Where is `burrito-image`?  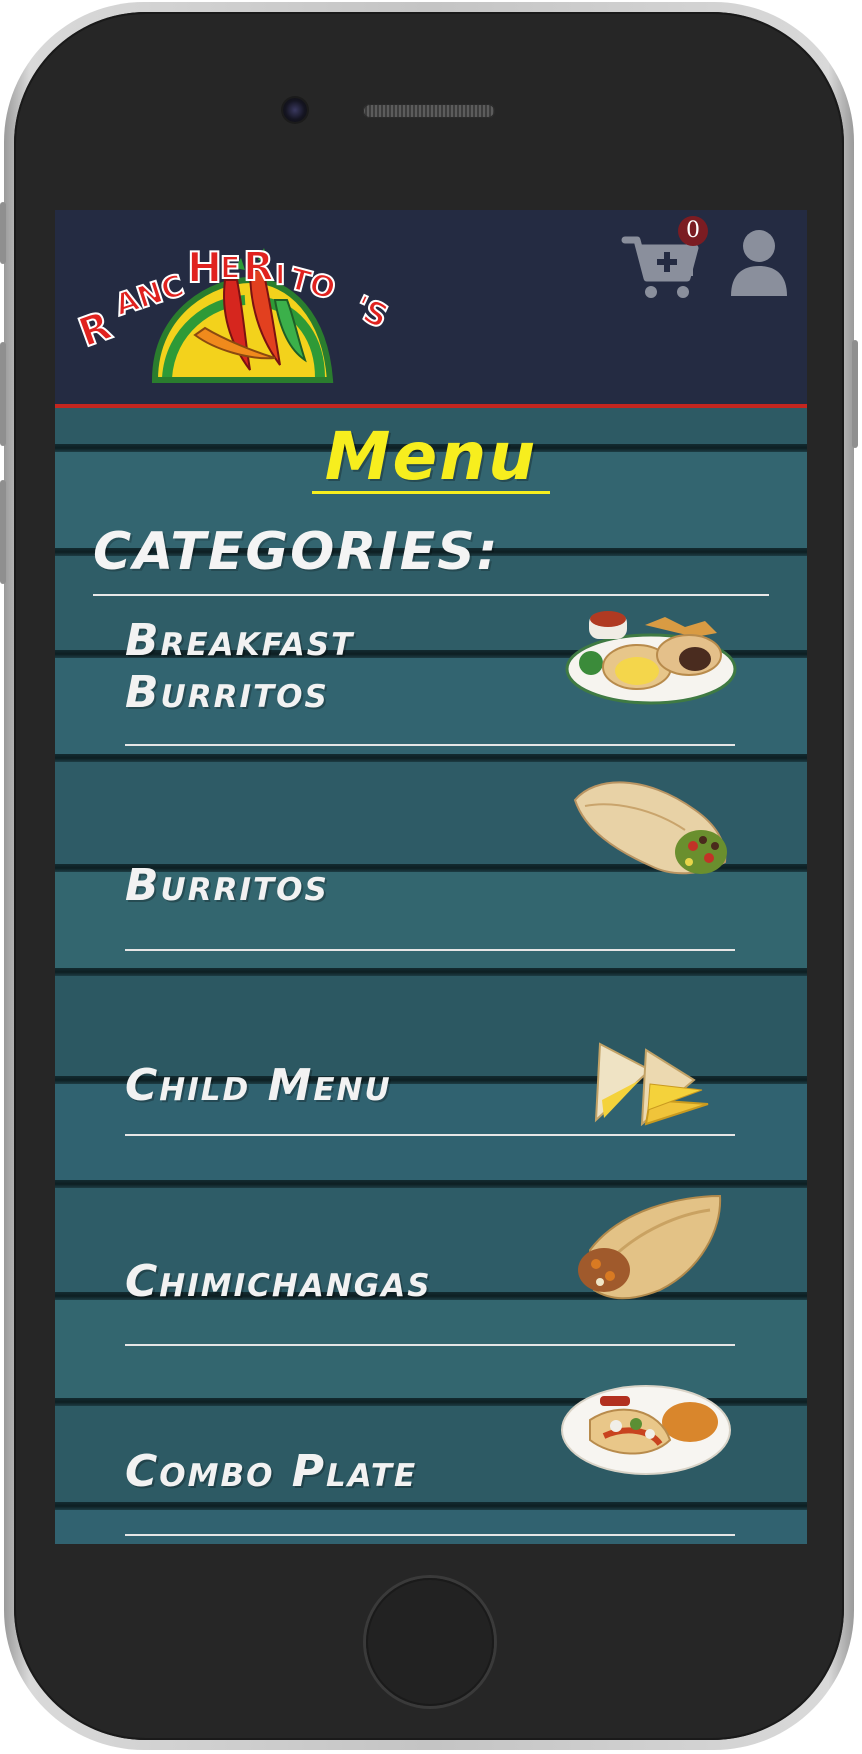
burrito-image is located at coordinates (650, 828).